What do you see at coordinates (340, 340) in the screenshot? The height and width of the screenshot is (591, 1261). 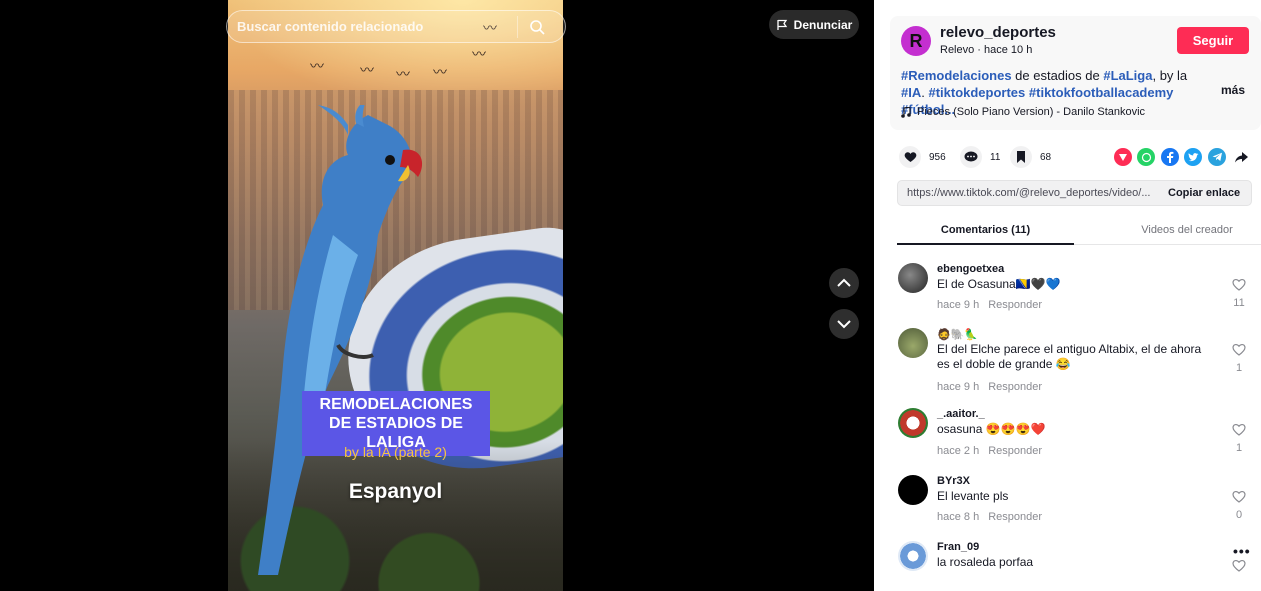 I see `parrot-illustration` at bounding box center [340, 340].